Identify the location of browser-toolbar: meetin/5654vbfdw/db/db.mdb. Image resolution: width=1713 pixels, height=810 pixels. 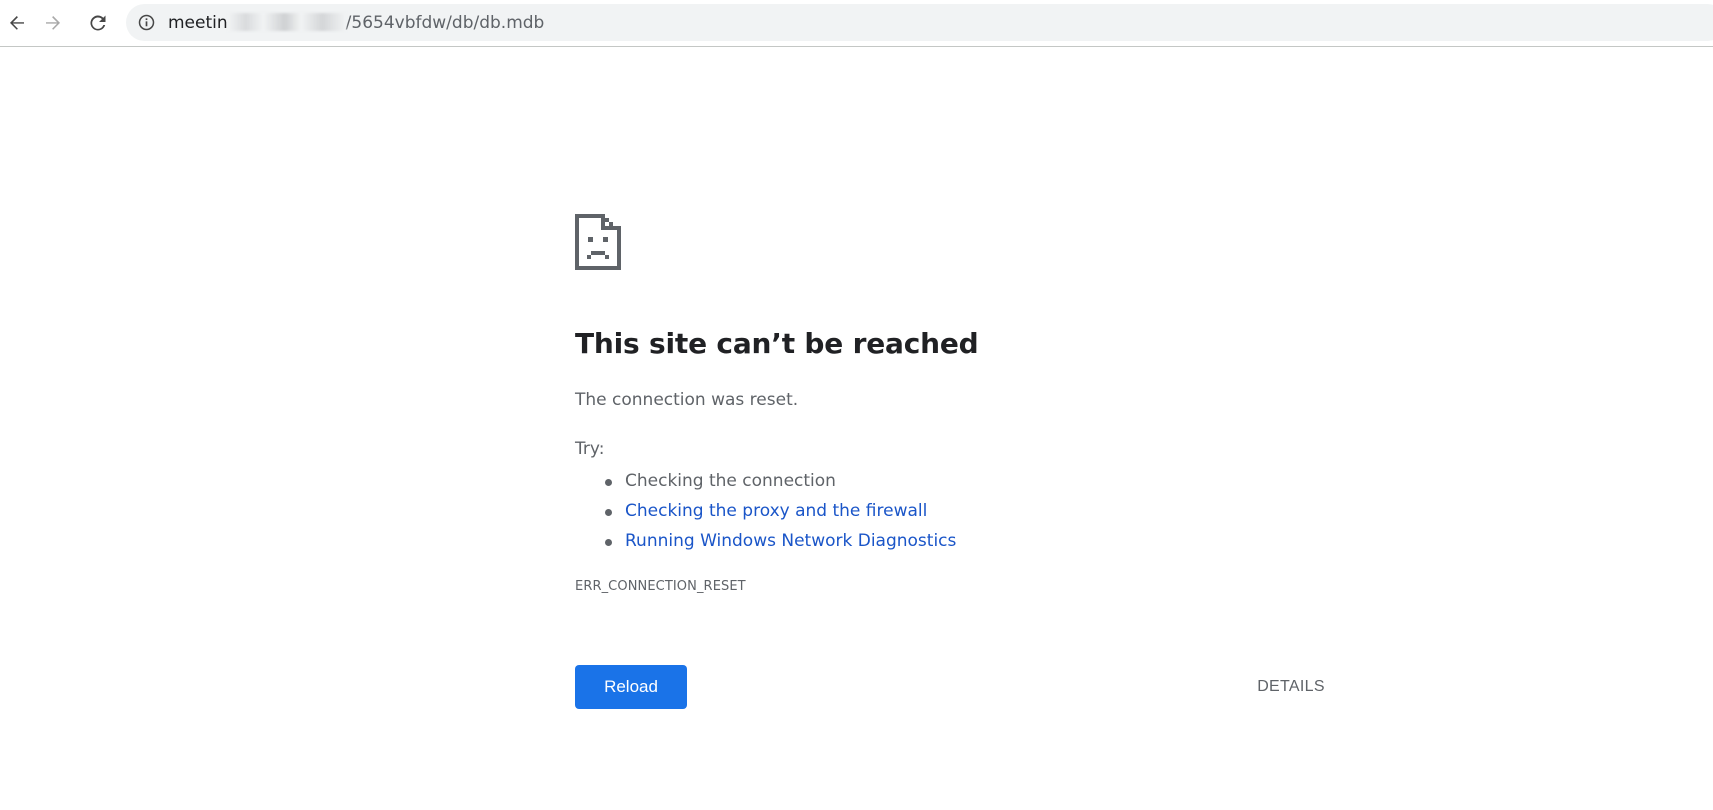
(856, 23).